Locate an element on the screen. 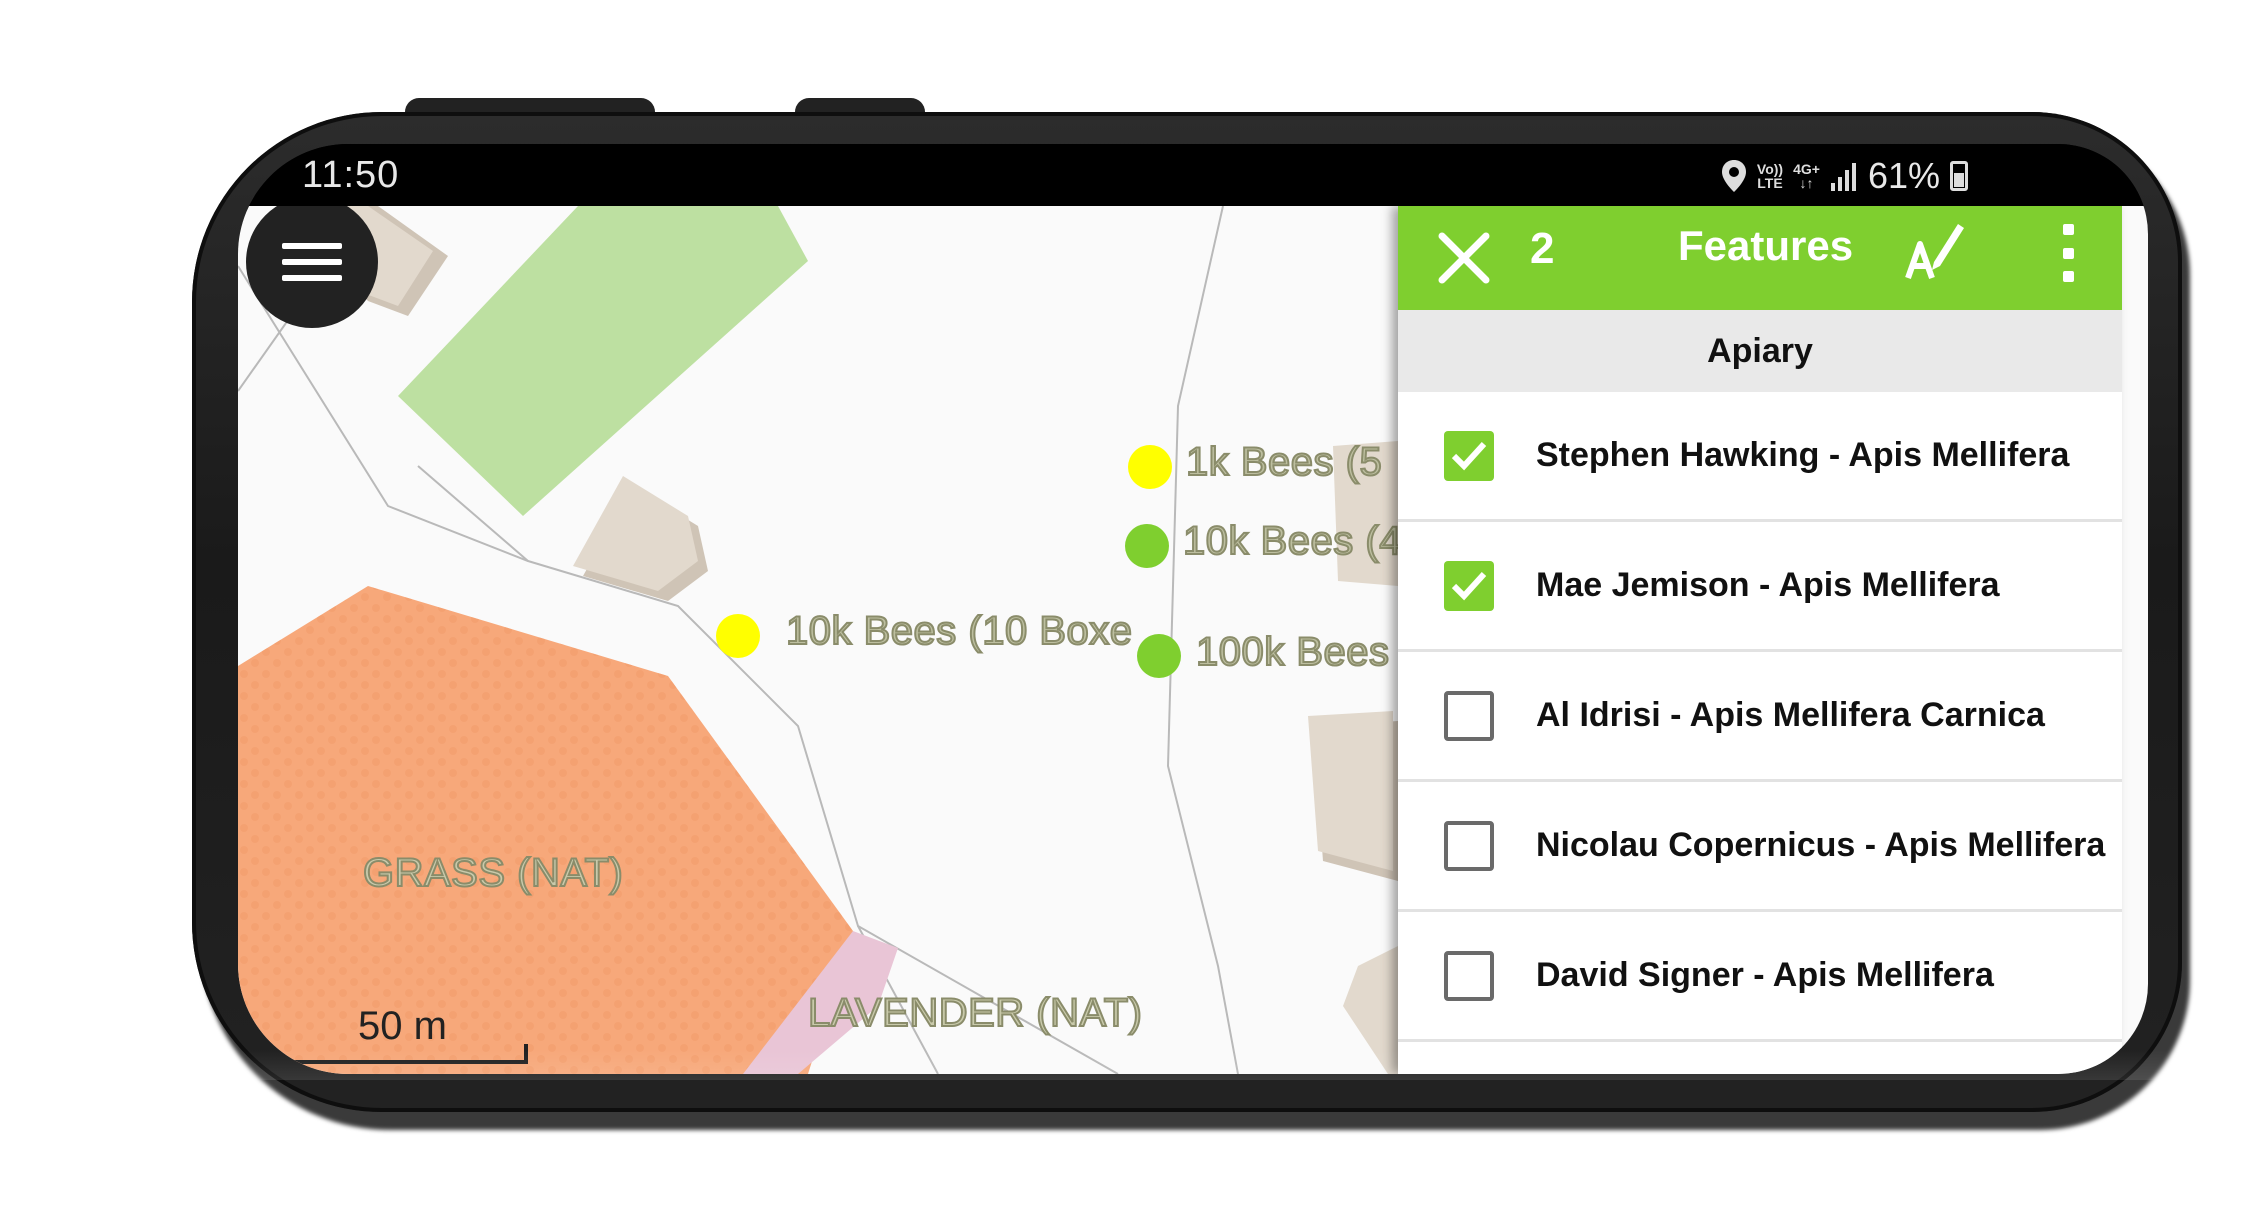 The width and height of the screenshot is (2260, 1211). map-green-area is located at coordinates (603, 361).